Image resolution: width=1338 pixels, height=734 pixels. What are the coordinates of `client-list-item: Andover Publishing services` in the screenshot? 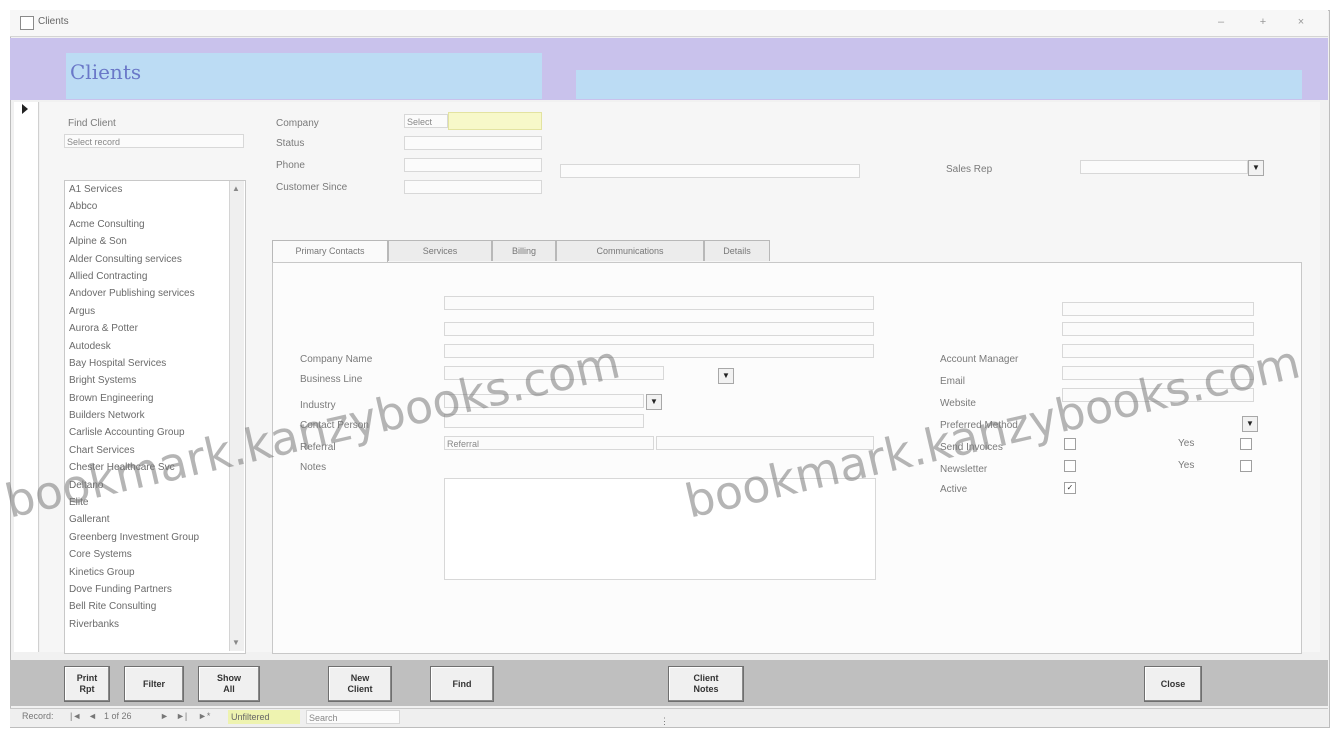 It's located at (155, 293).